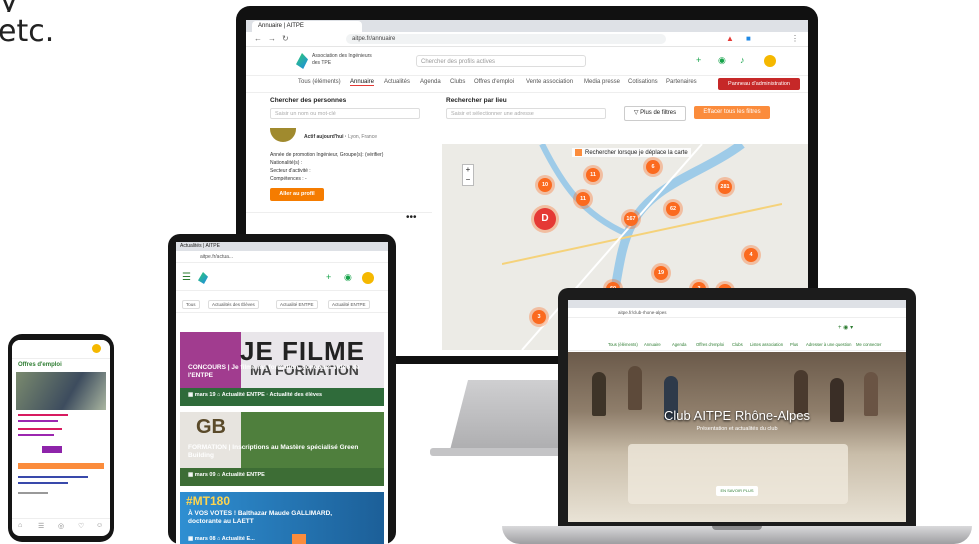 The image size is (979, 544). What do you see at coordinates (526, 113) in the screenshot?
I see `place-search-input: Saisir et sélectionner une adresse` at bounding box center [526, 113].